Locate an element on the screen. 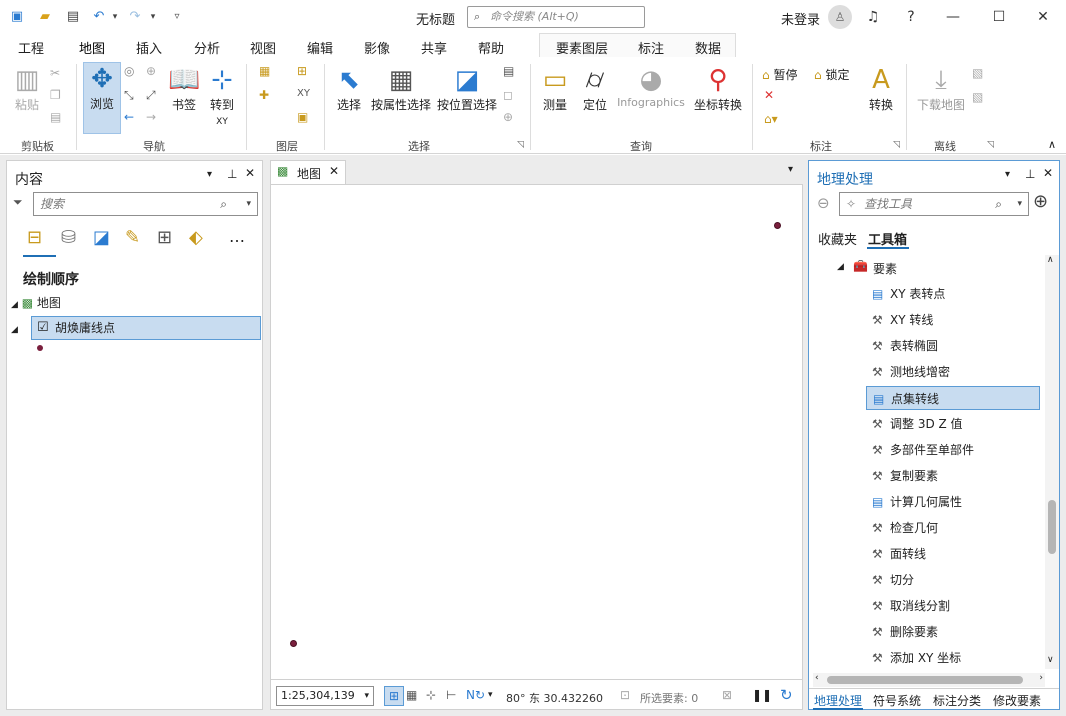 This screenshot has width=1066, height=716. tool-item: ⚒ XY 转线 is located at coordinates (953, 320).